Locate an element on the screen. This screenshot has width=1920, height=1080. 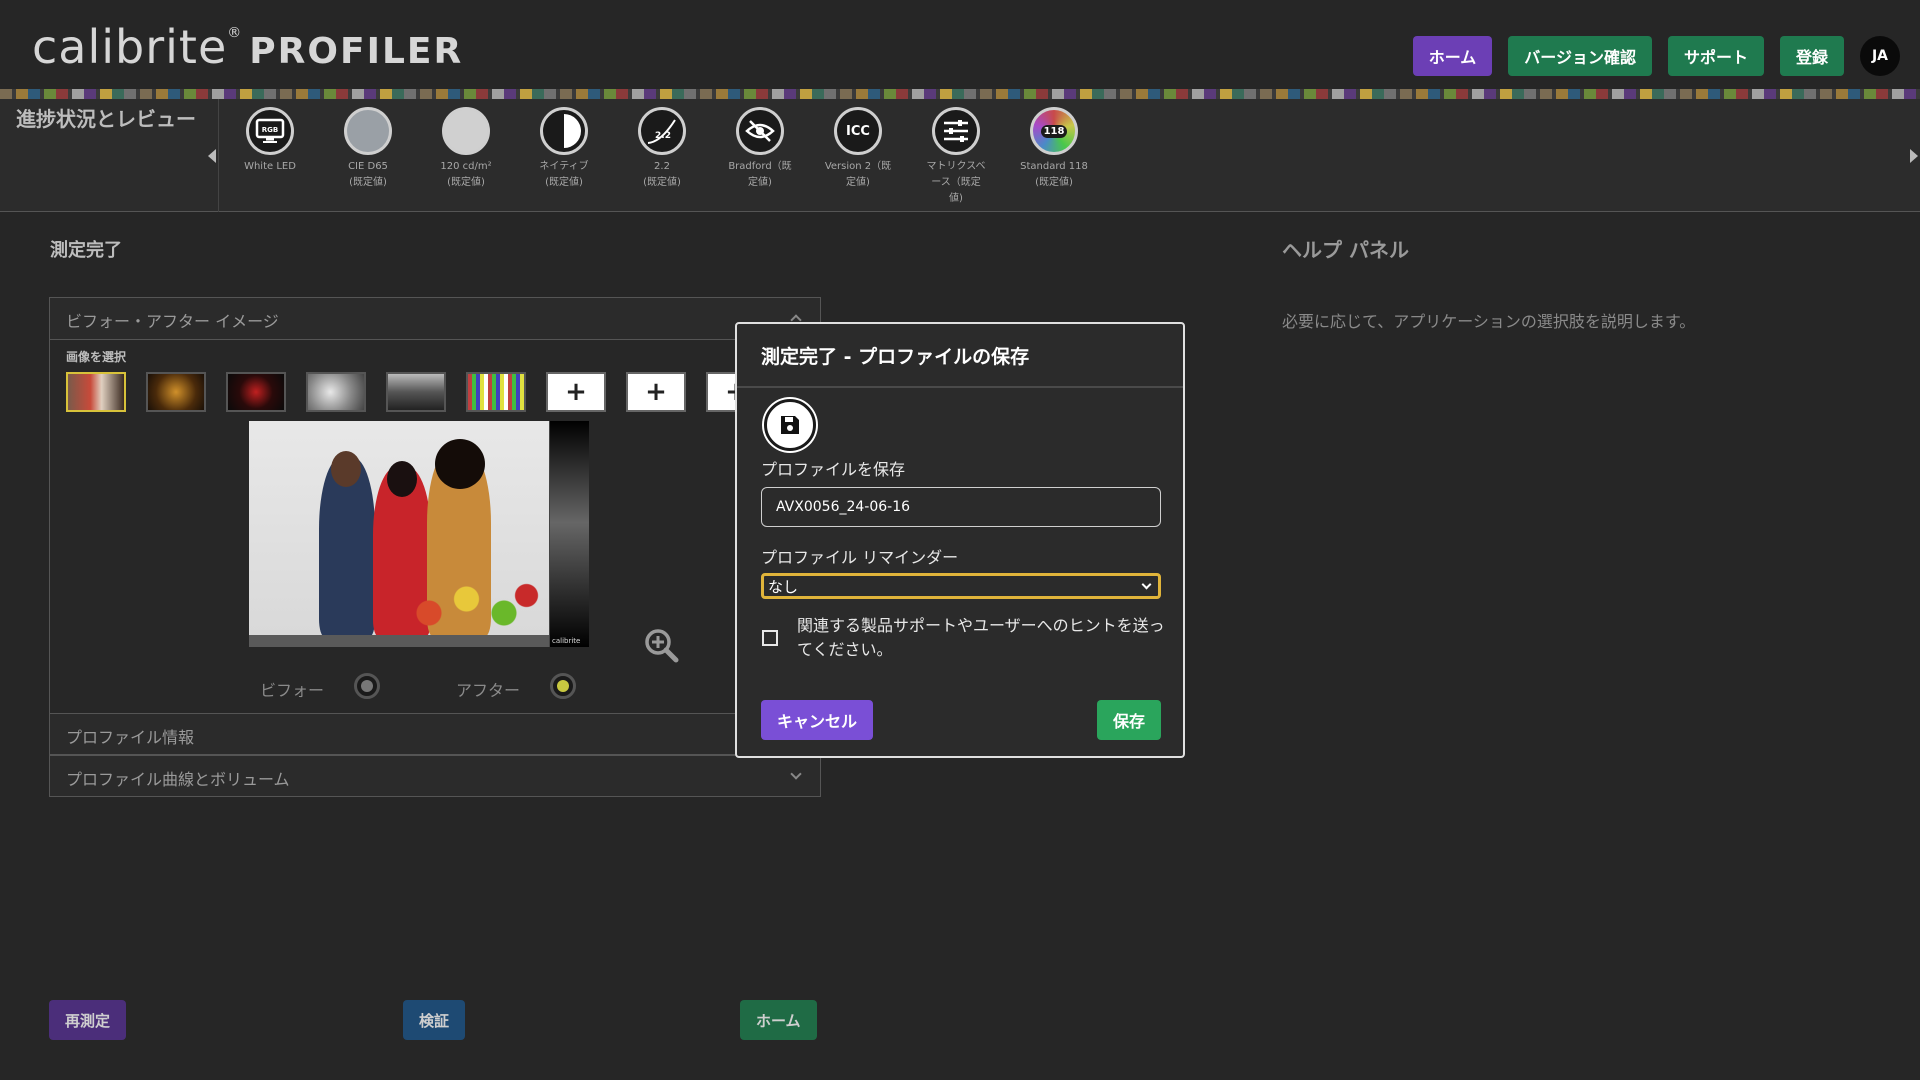
step-luminance: 120 cd/m² (既定値) is located at coordinates (466, 149).